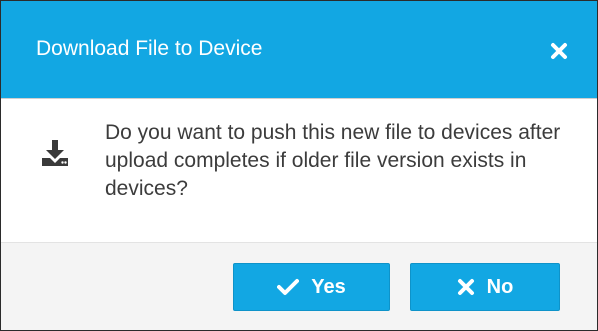 The image size is (598, 331). I want to click on close-button, so click(559, 51).